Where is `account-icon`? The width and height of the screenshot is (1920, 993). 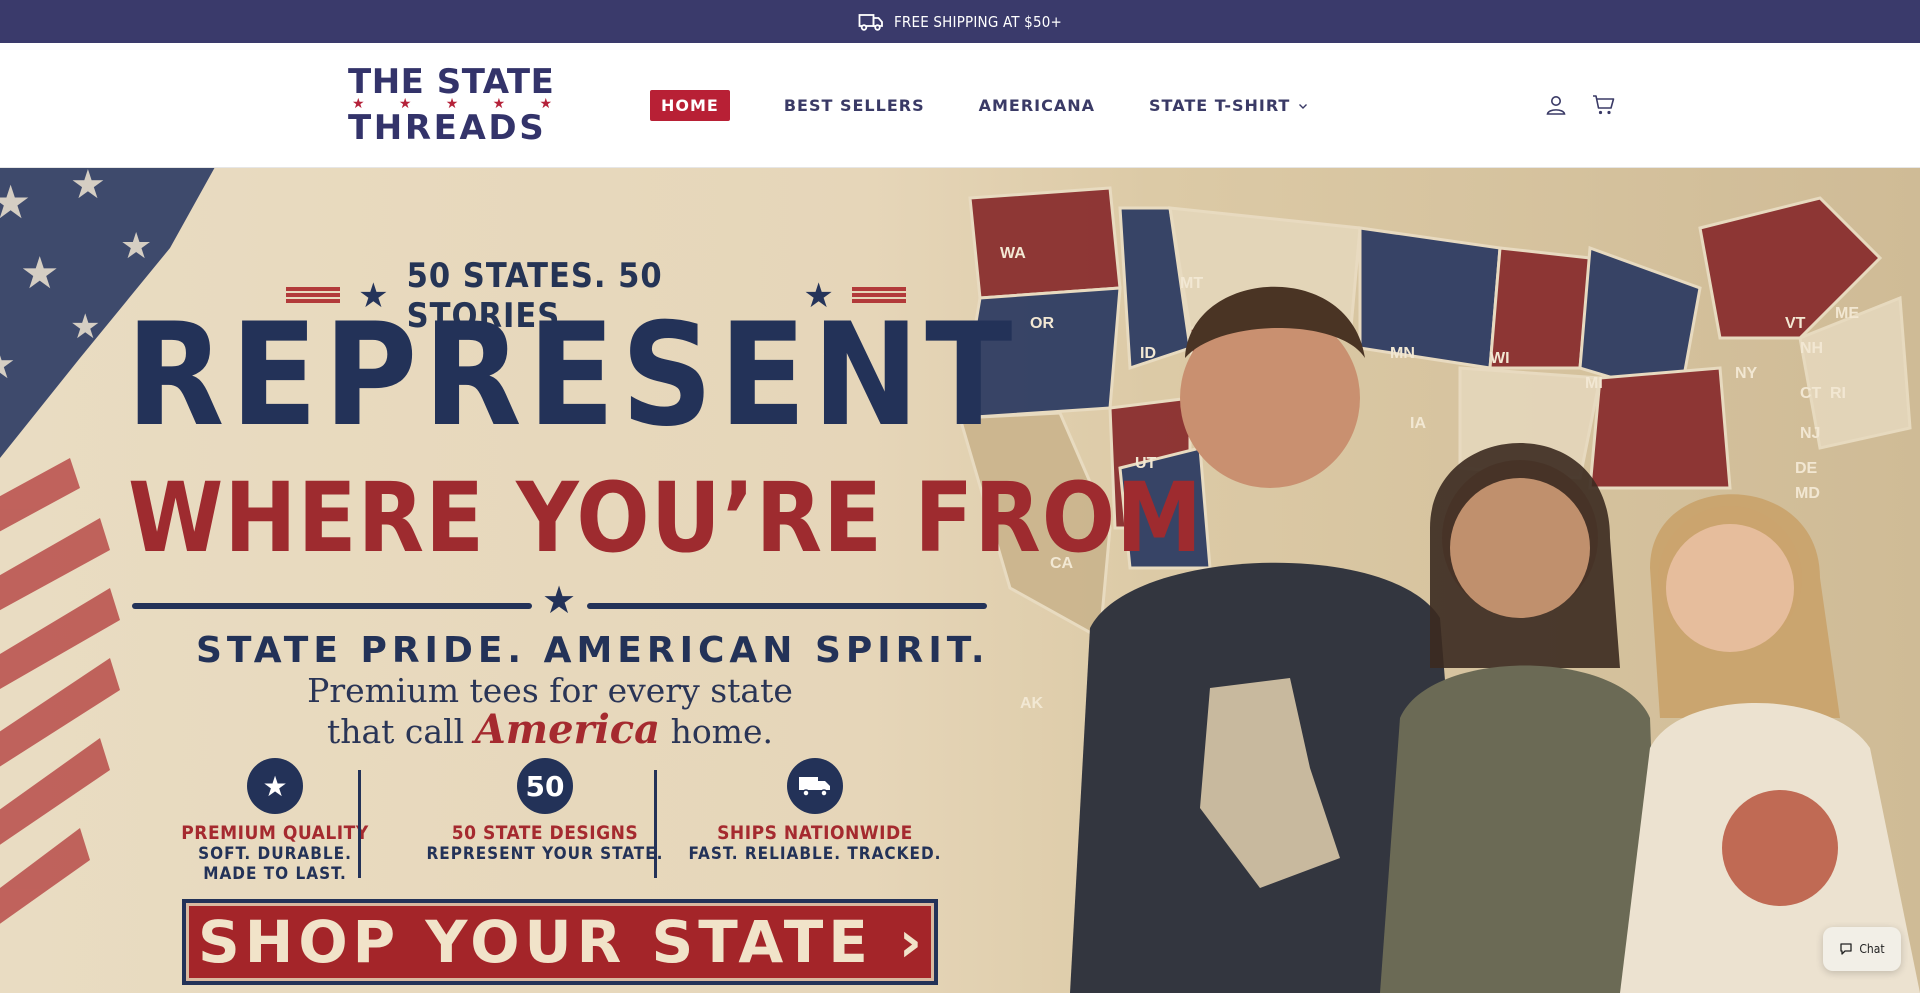 account-icon is located at coordinates (1556, 105).